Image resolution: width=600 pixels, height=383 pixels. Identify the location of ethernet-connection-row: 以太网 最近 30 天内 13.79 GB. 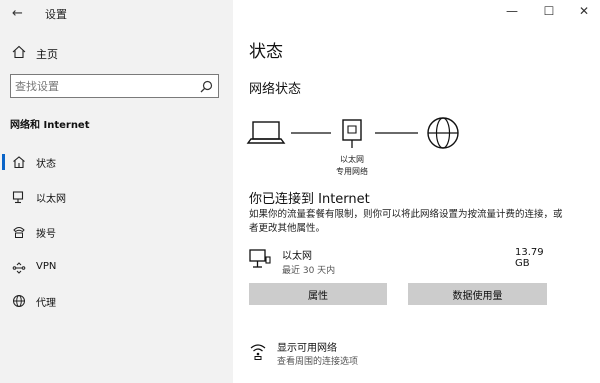
(399, 261).